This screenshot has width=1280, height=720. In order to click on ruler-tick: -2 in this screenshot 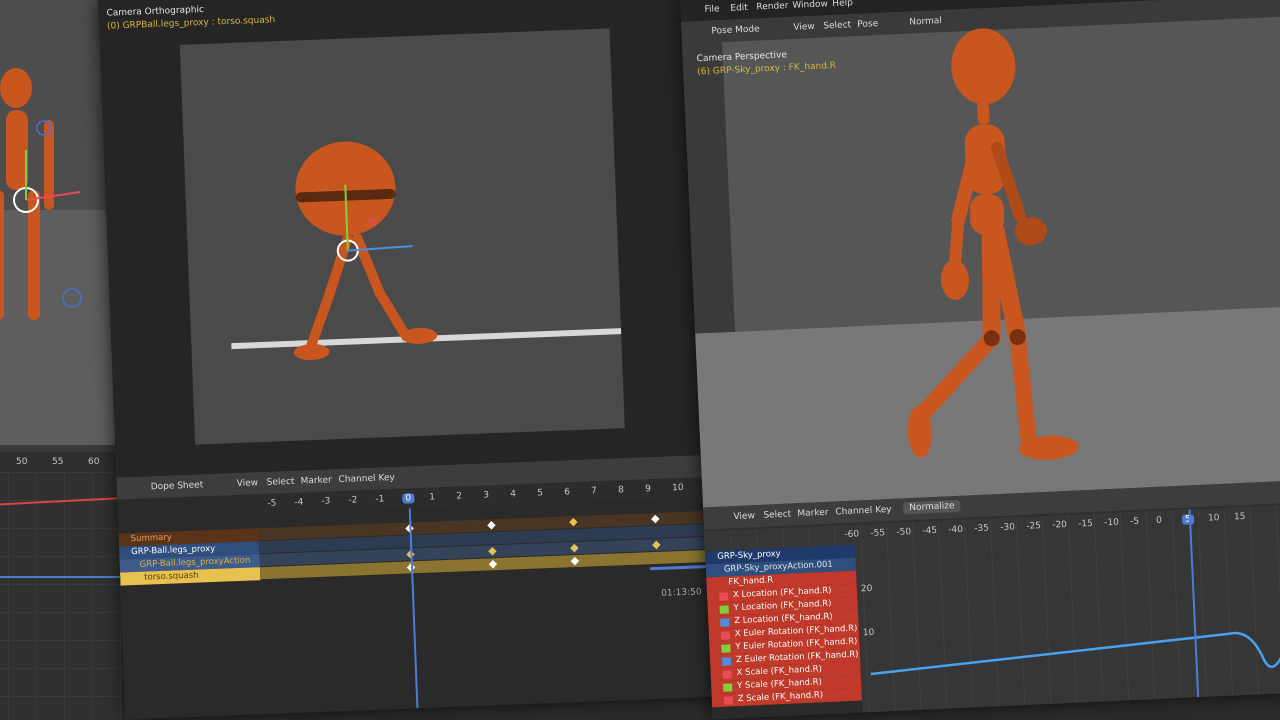, I will do `click(353, 500)`.